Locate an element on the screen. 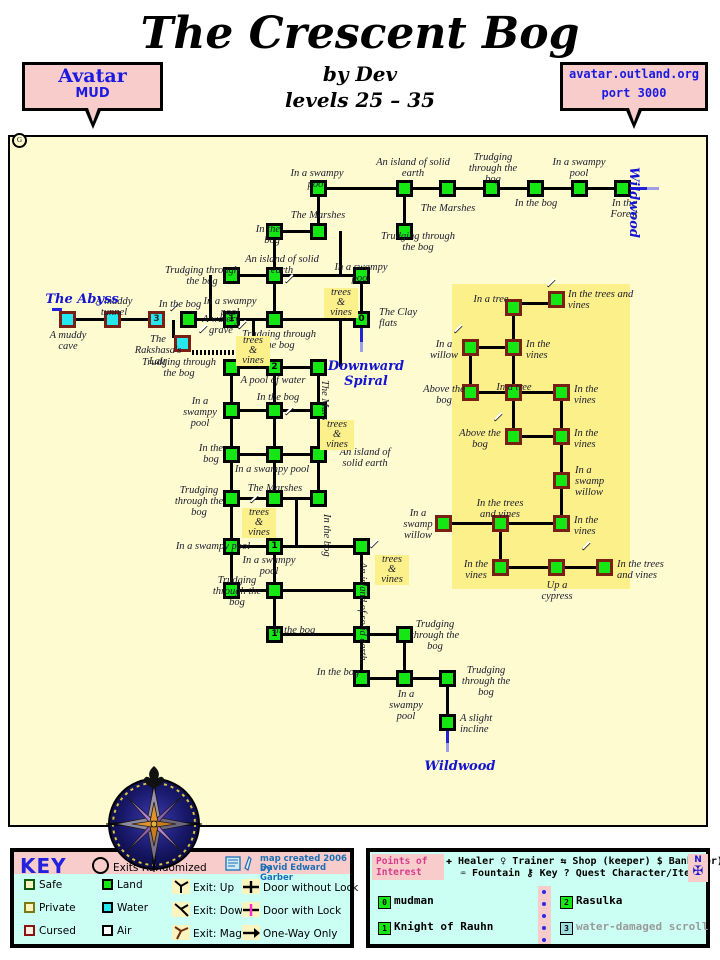 This screenshot has width=720, height=960. room-label: The Clay flats is located at coordinates (398, 318).